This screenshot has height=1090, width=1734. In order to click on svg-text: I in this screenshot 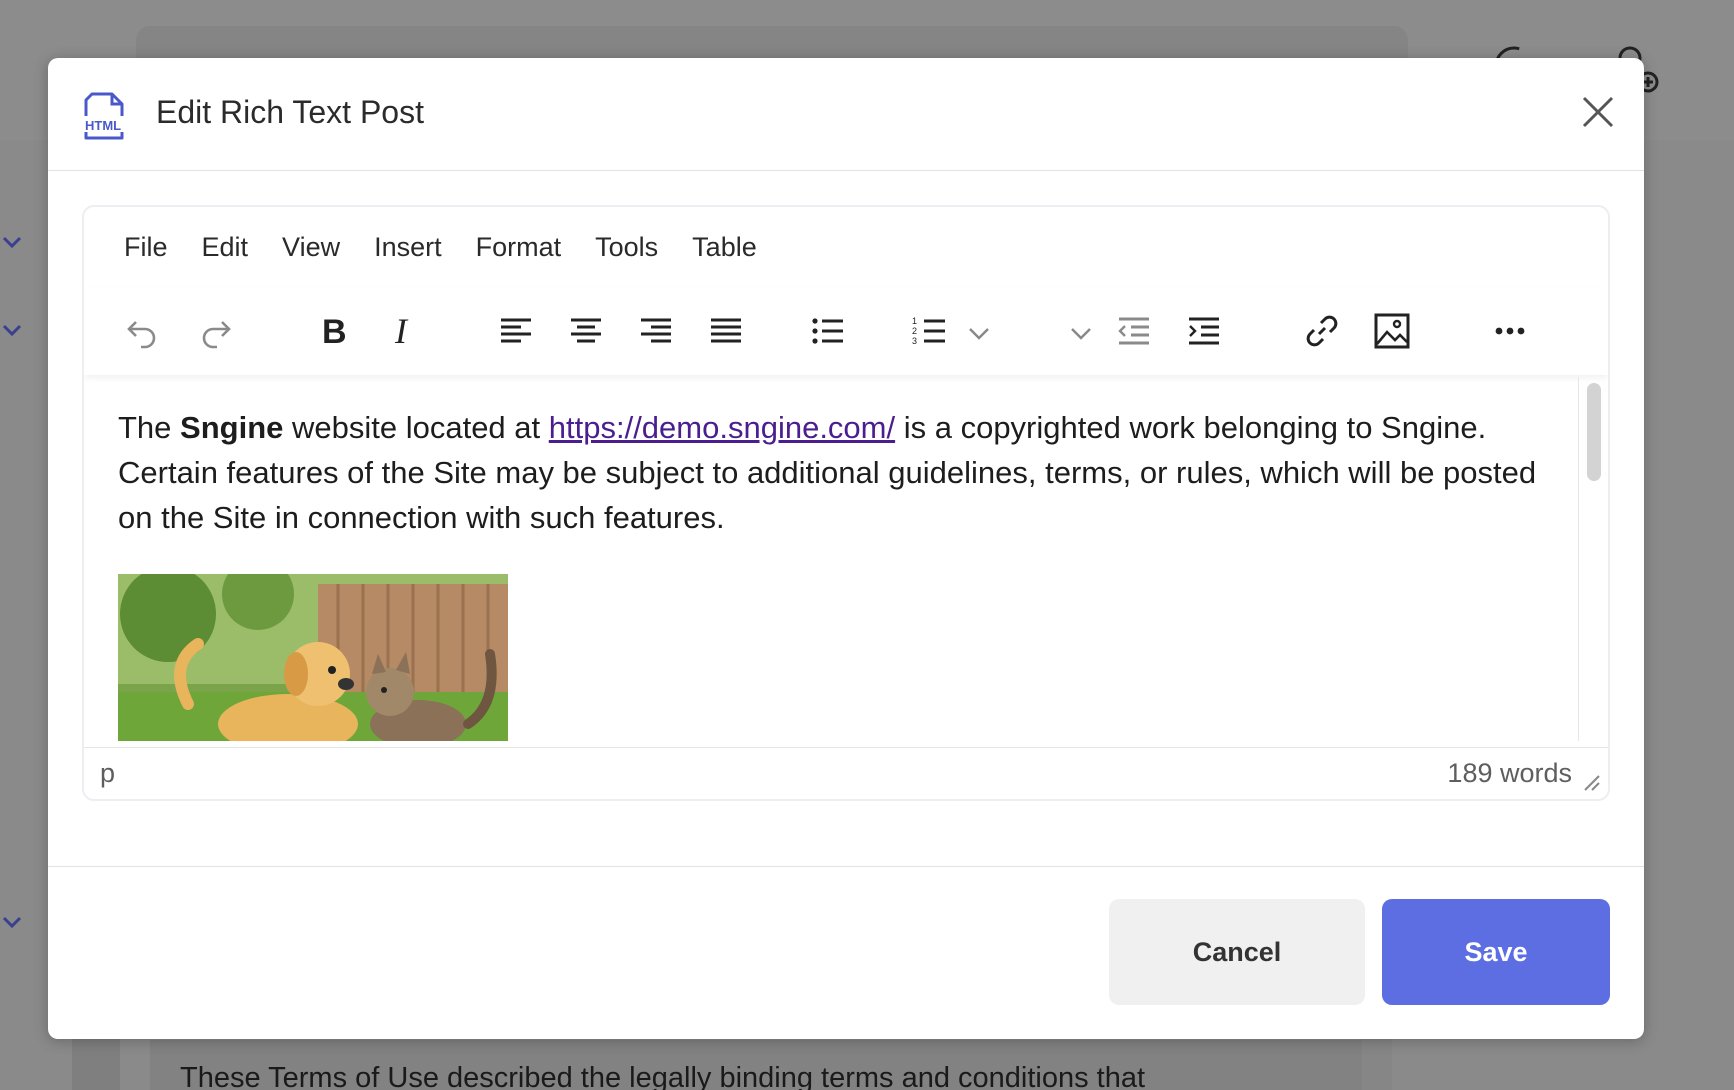, I will do `click(401, 331)`.